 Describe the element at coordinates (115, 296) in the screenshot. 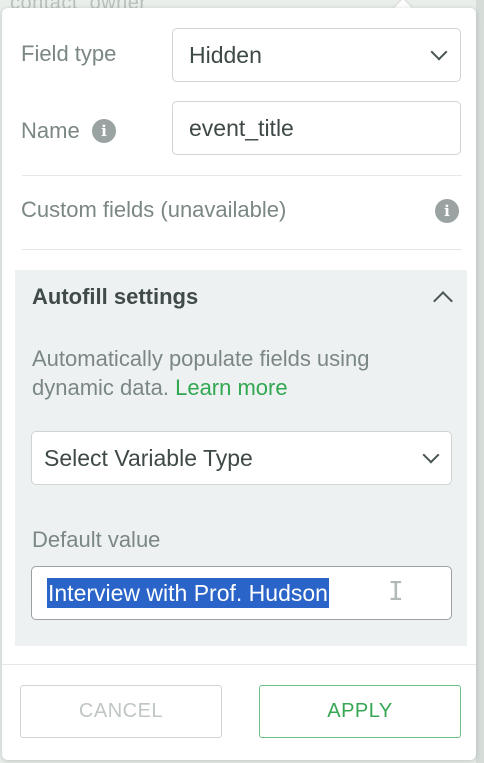

I see `autofill-settings-title: Autofill settings` at that location.